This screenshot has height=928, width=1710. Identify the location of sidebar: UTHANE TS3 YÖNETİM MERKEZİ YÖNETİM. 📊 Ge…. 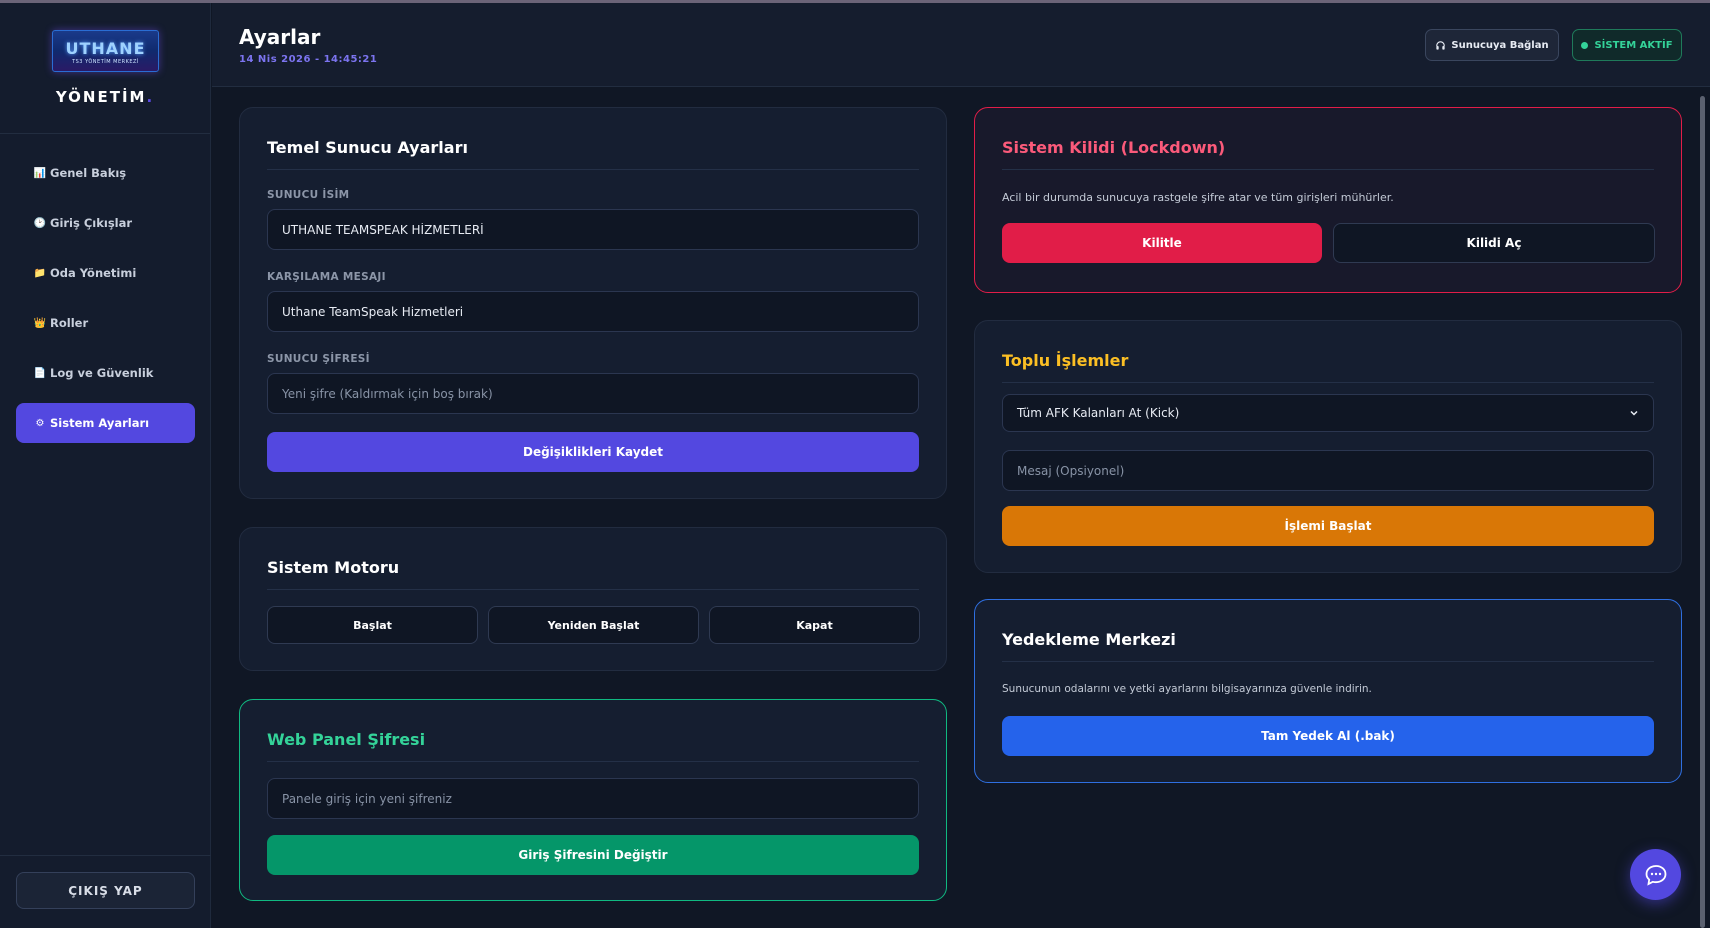
(105, 465).